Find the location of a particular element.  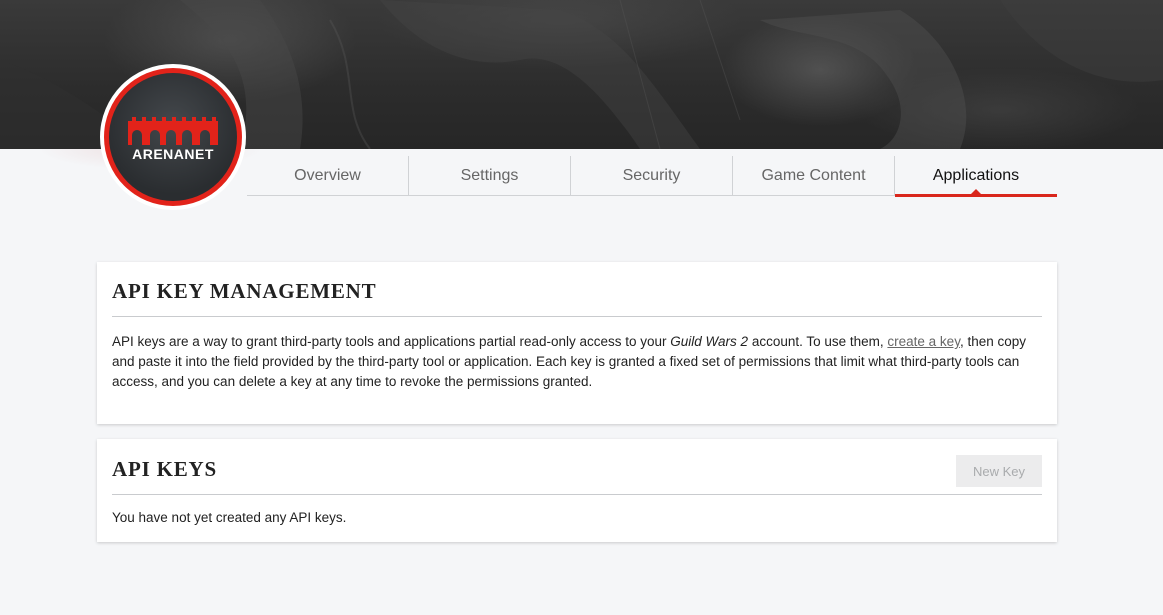

tab-security: Security is located at coordinates (652, 175).